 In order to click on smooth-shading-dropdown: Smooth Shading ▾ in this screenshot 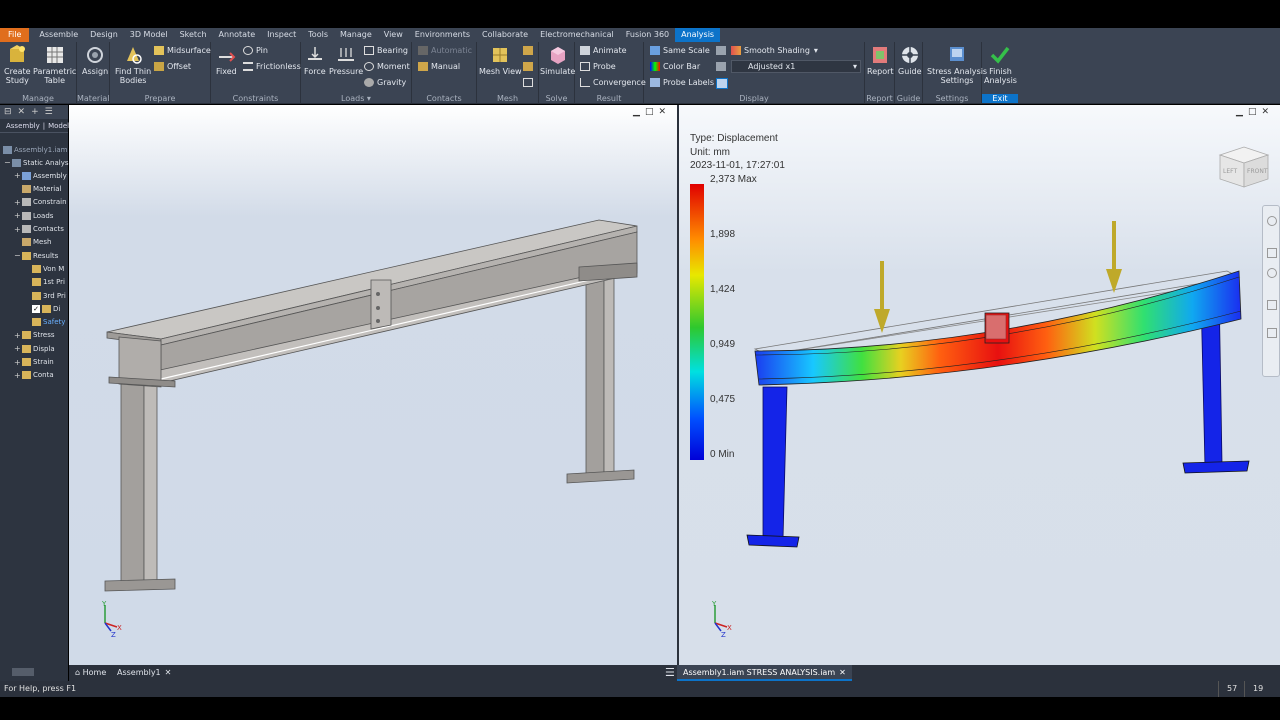, I will do `click(774, 50)`.